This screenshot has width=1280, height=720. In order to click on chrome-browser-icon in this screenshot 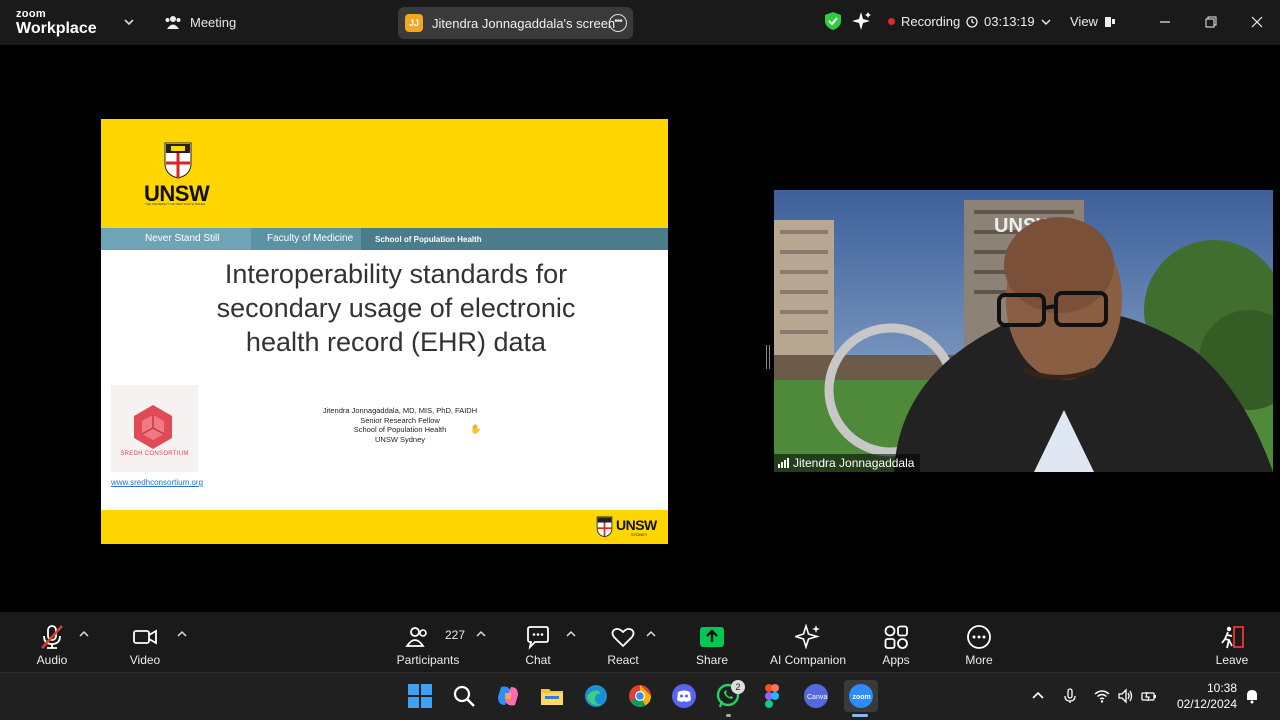, I will do `click(640, 696)`.